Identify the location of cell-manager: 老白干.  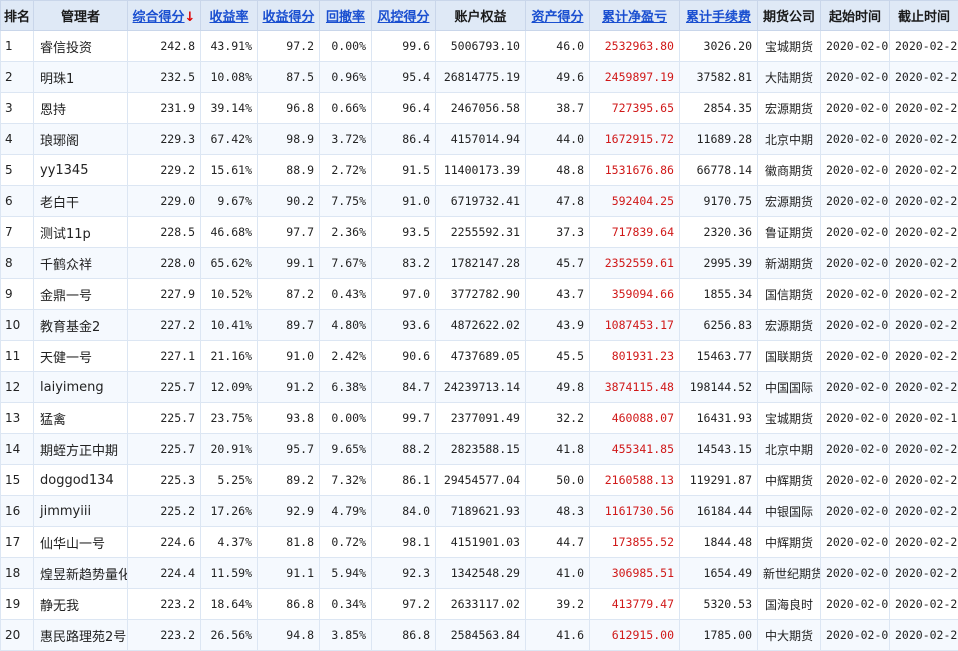
(80, 201).